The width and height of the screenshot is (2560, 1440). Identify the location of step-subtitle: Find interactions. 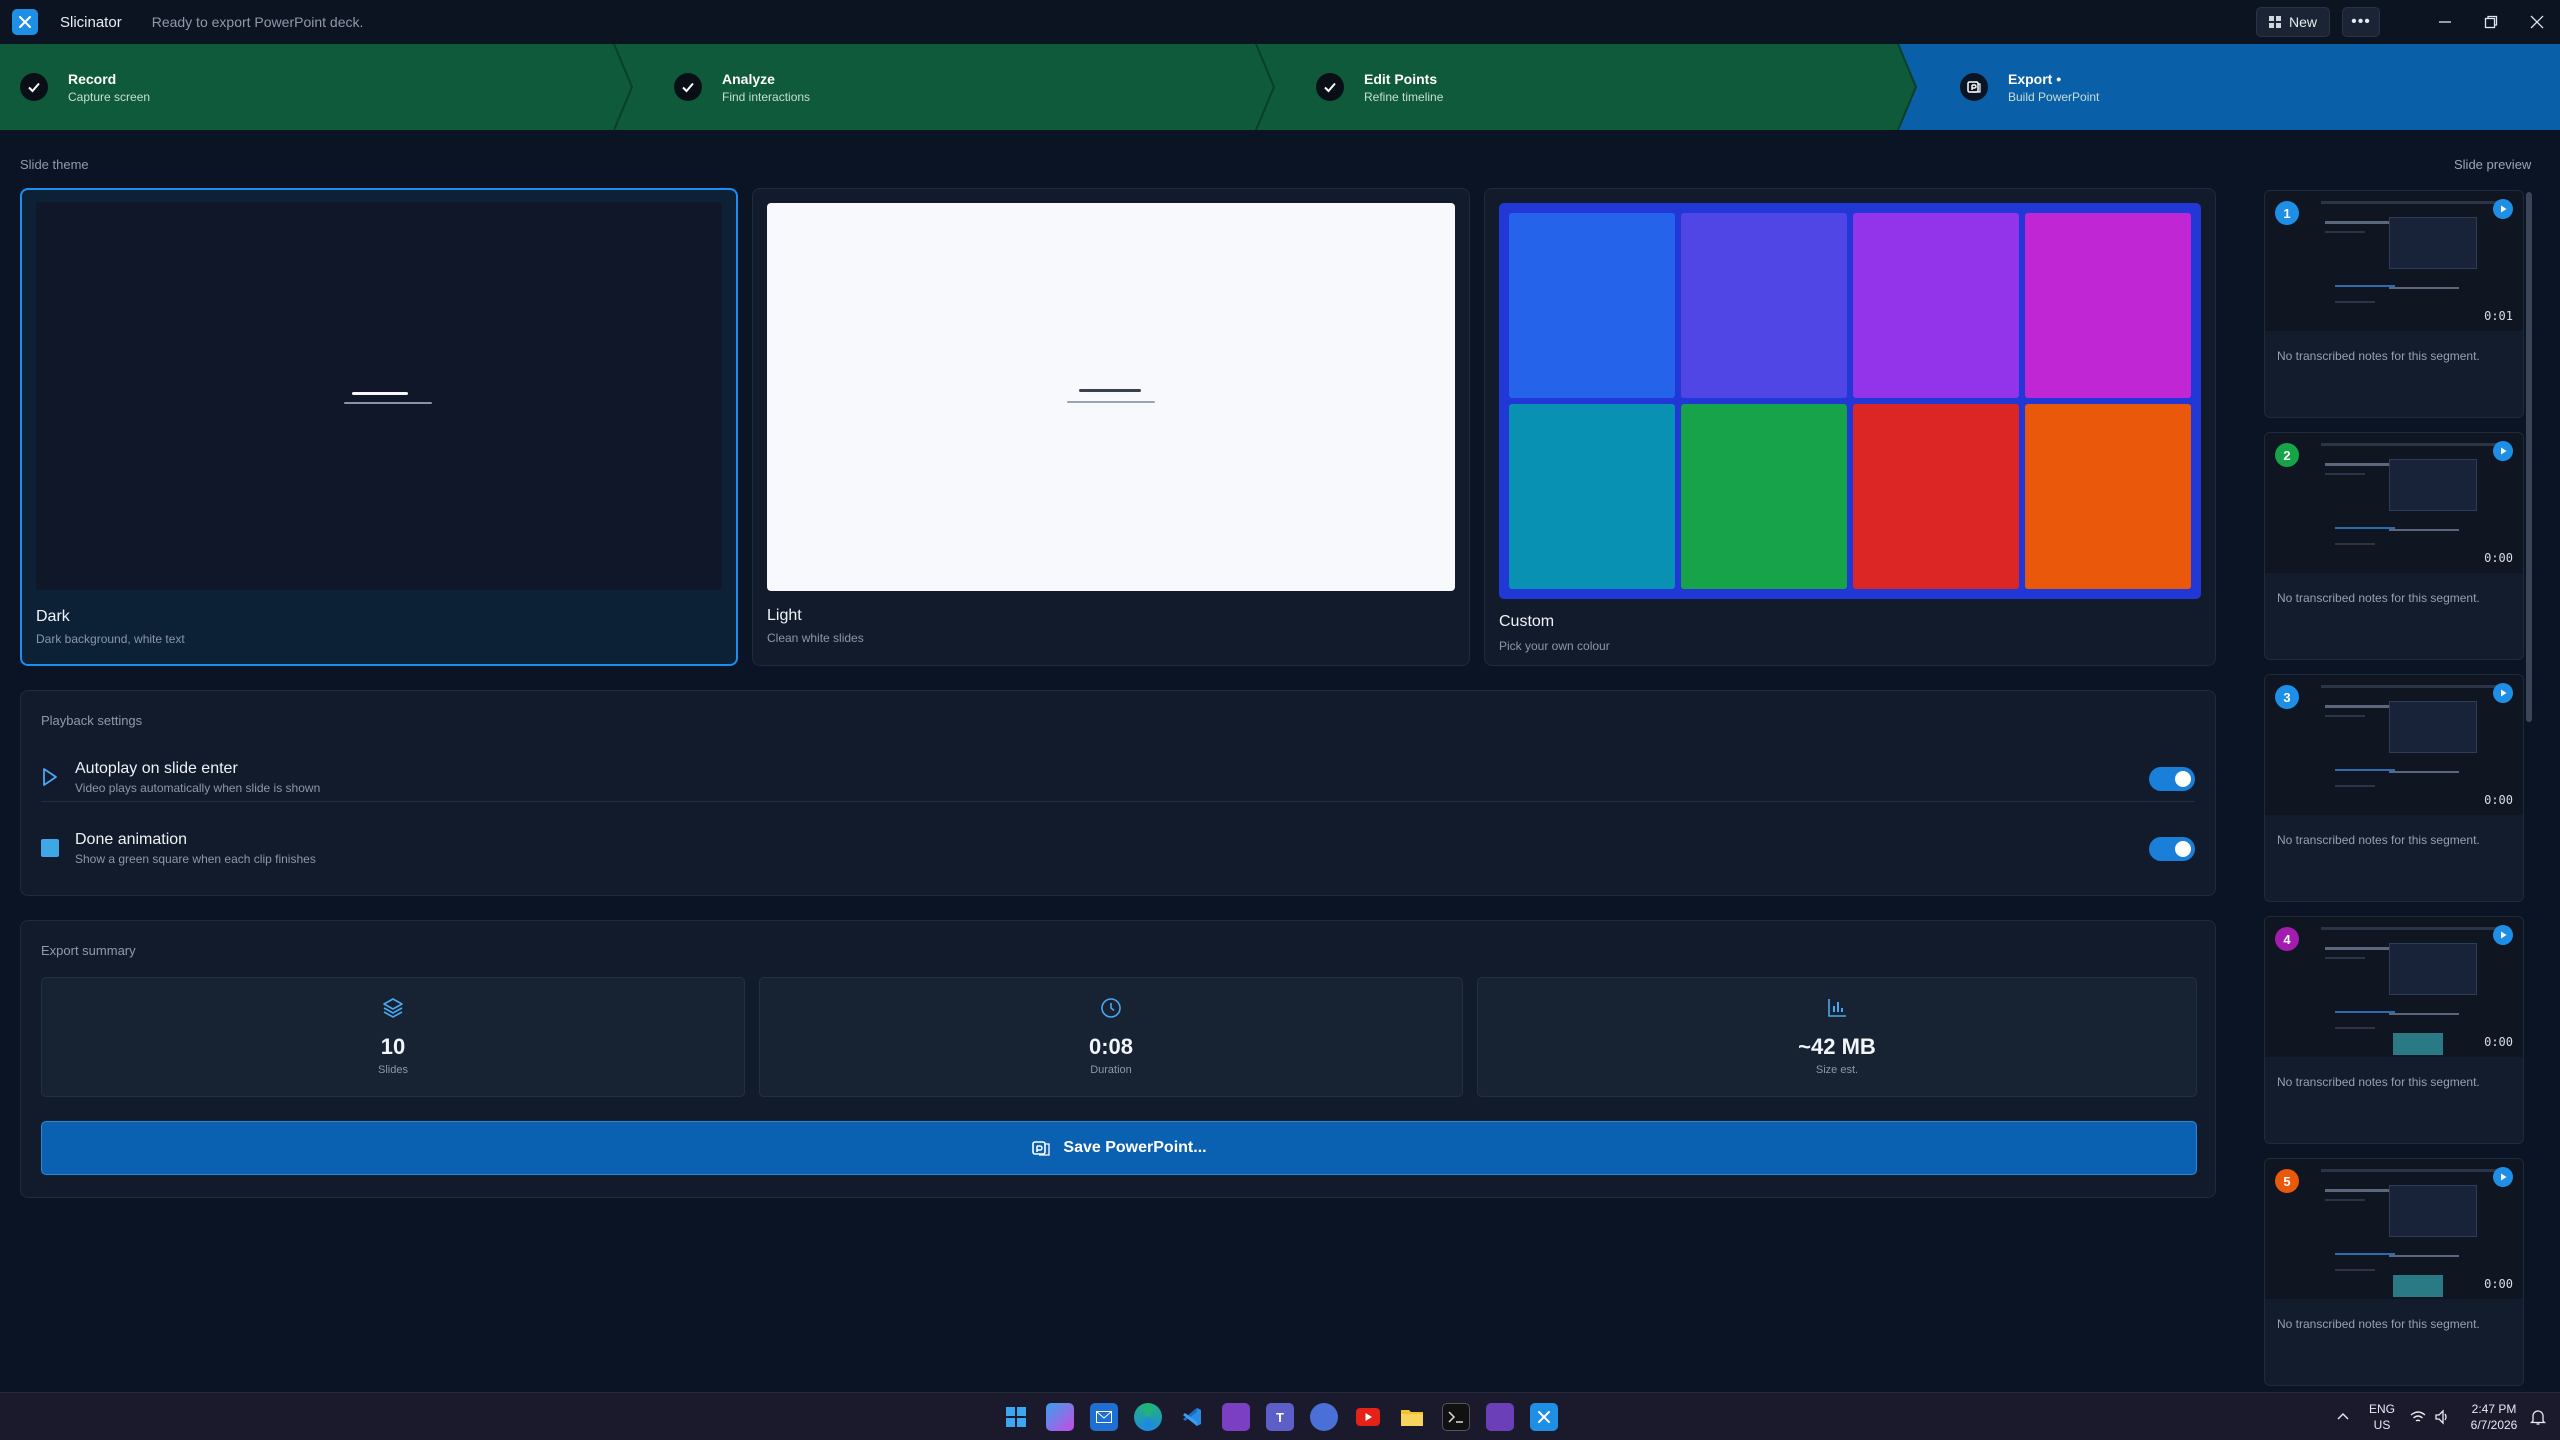
(766, 96).